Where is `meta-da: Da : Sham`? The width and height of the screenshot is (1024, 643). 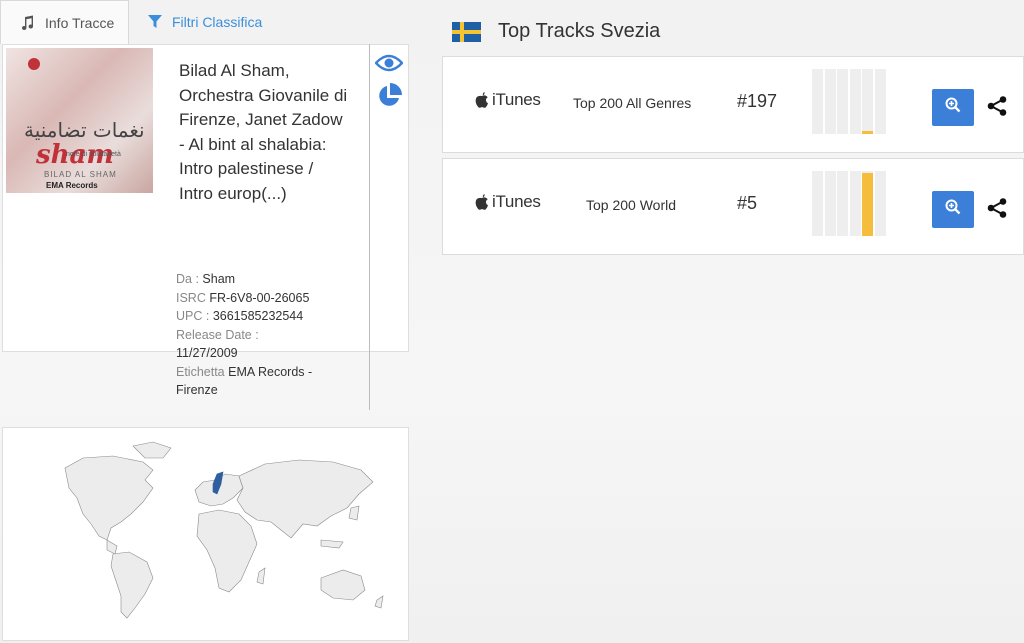 meta-da: Da : Sham is located at coordinates (206, 279).